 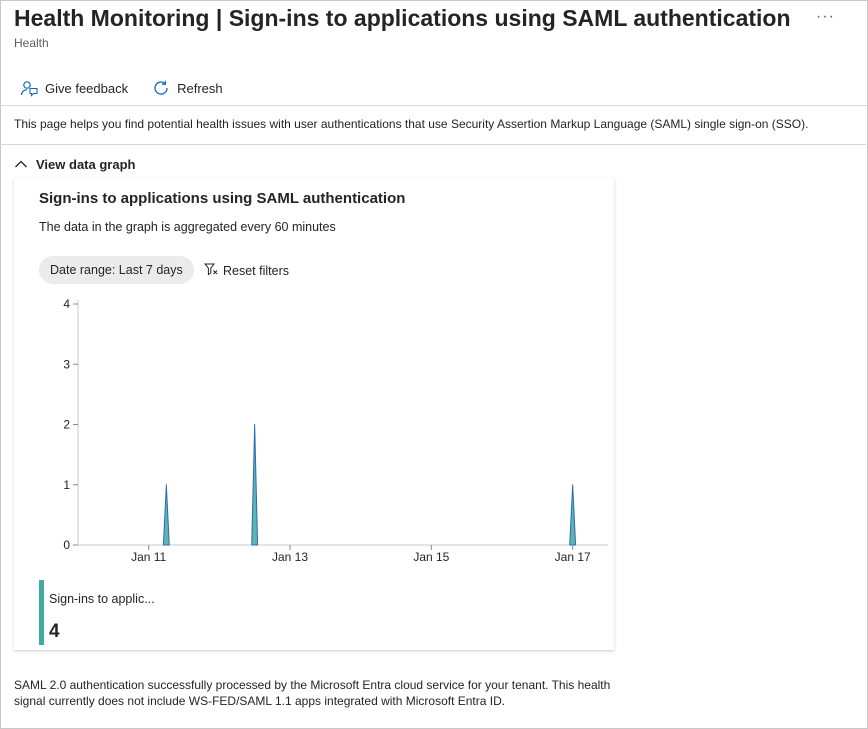 I want to click on y-tick-label: 0, so click(x=66, y=545).